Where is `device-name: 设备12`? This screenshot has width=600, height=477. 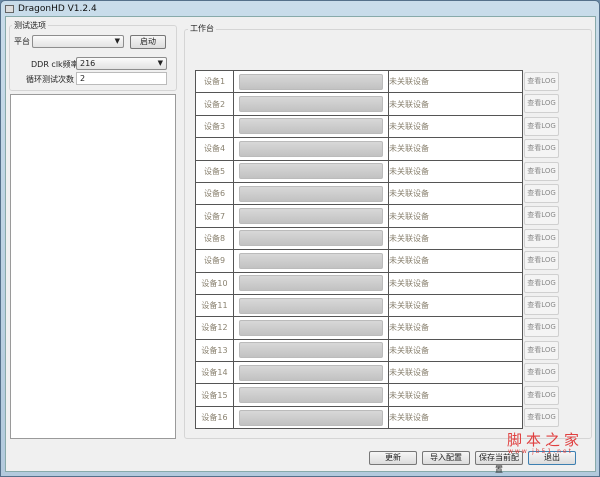
device-name: 设备12 is located at coordinates (214, 328).